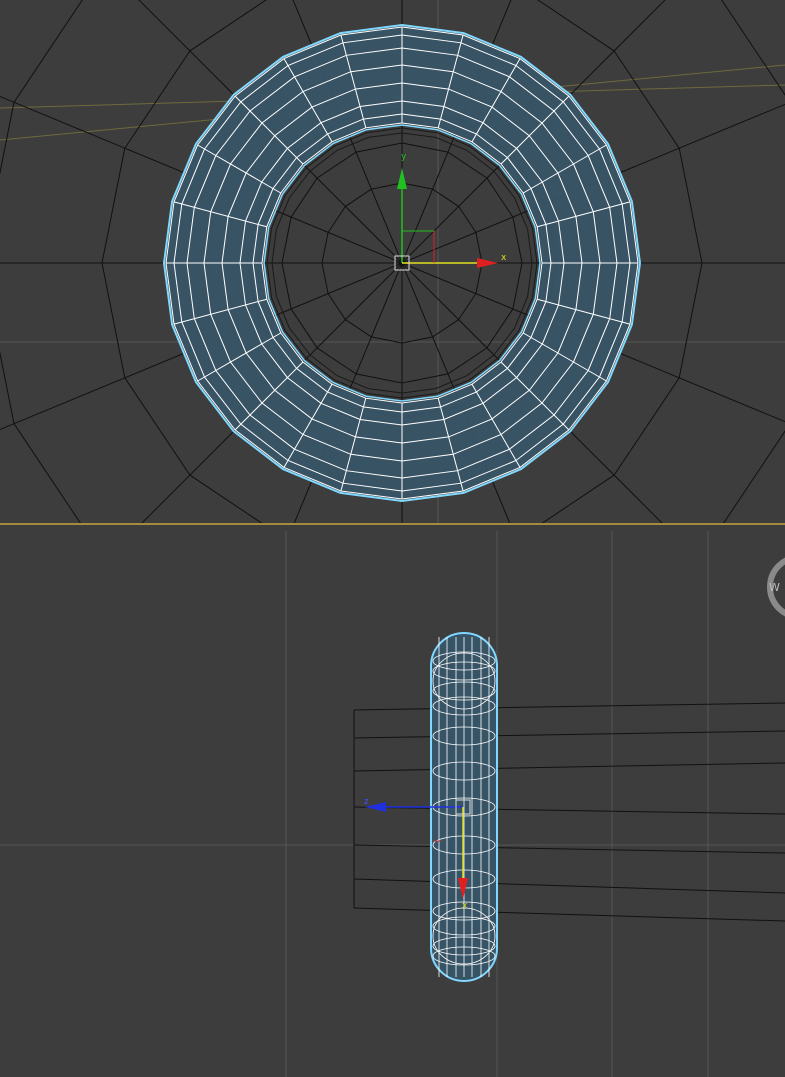  I want to click on viewcube-ring-icon: W, so click(776, 587).